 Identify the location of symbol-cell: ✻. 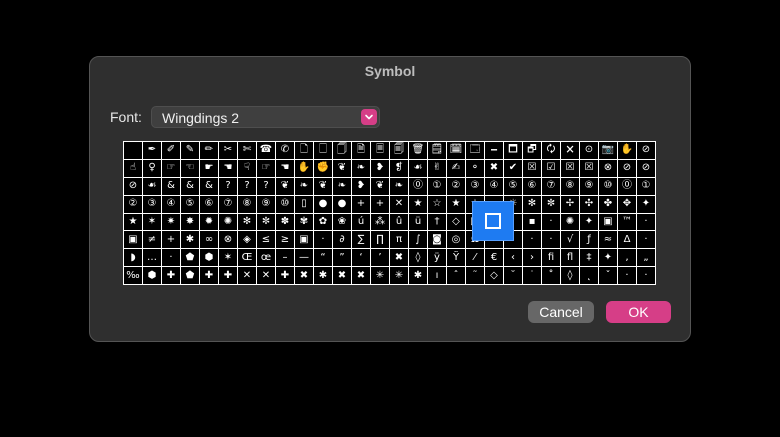
(532, 204).